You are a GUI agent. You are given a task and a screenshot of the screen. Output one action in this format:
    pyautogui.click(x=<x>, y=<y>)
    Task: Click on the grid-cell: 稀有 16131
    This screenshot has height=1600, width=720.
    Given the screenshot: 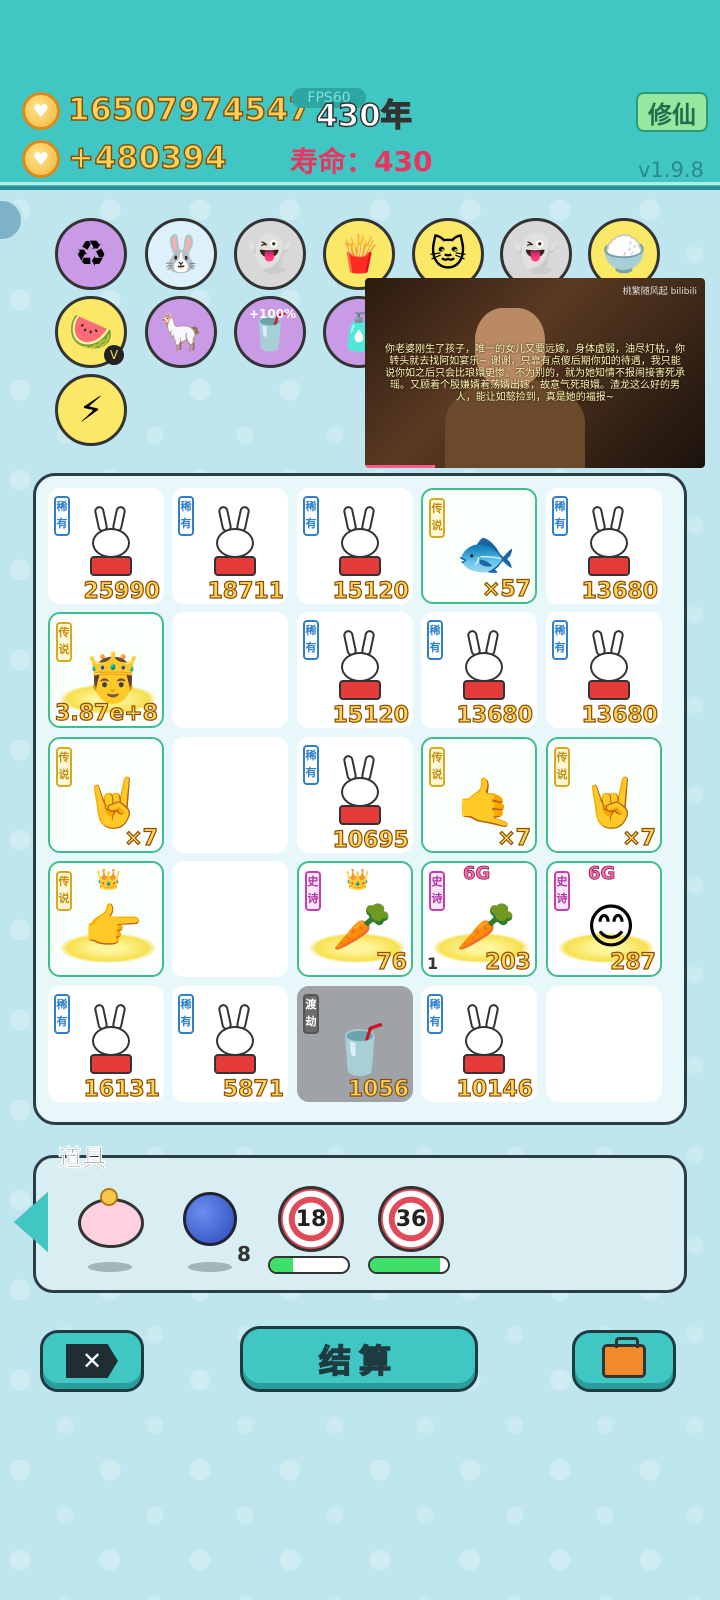 What is the action you would take?
    pyautogui.click(x=106, y=1044)
    